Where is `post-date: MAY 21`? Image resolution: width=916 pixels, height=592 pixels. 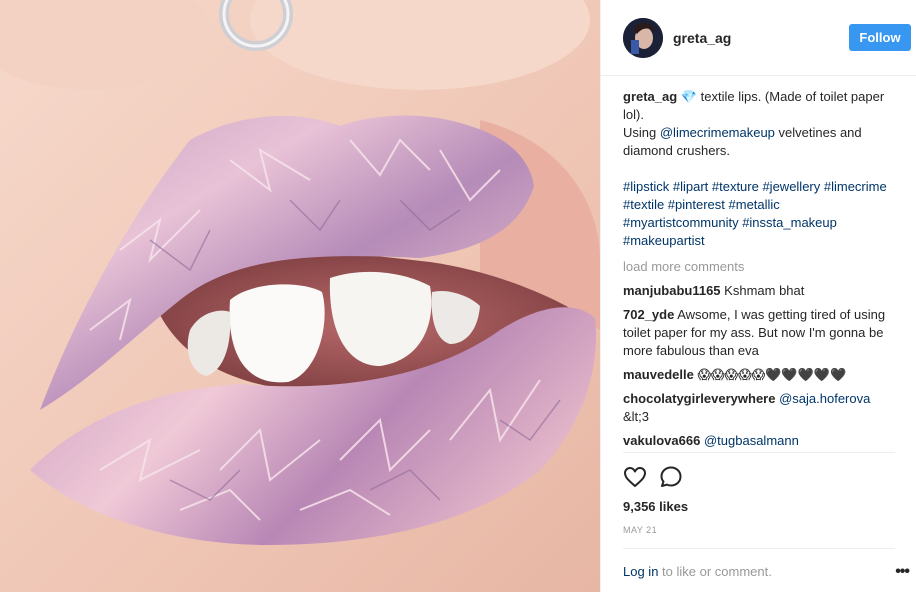 post-date: MAY 21 is located at coordinates (640, 530).